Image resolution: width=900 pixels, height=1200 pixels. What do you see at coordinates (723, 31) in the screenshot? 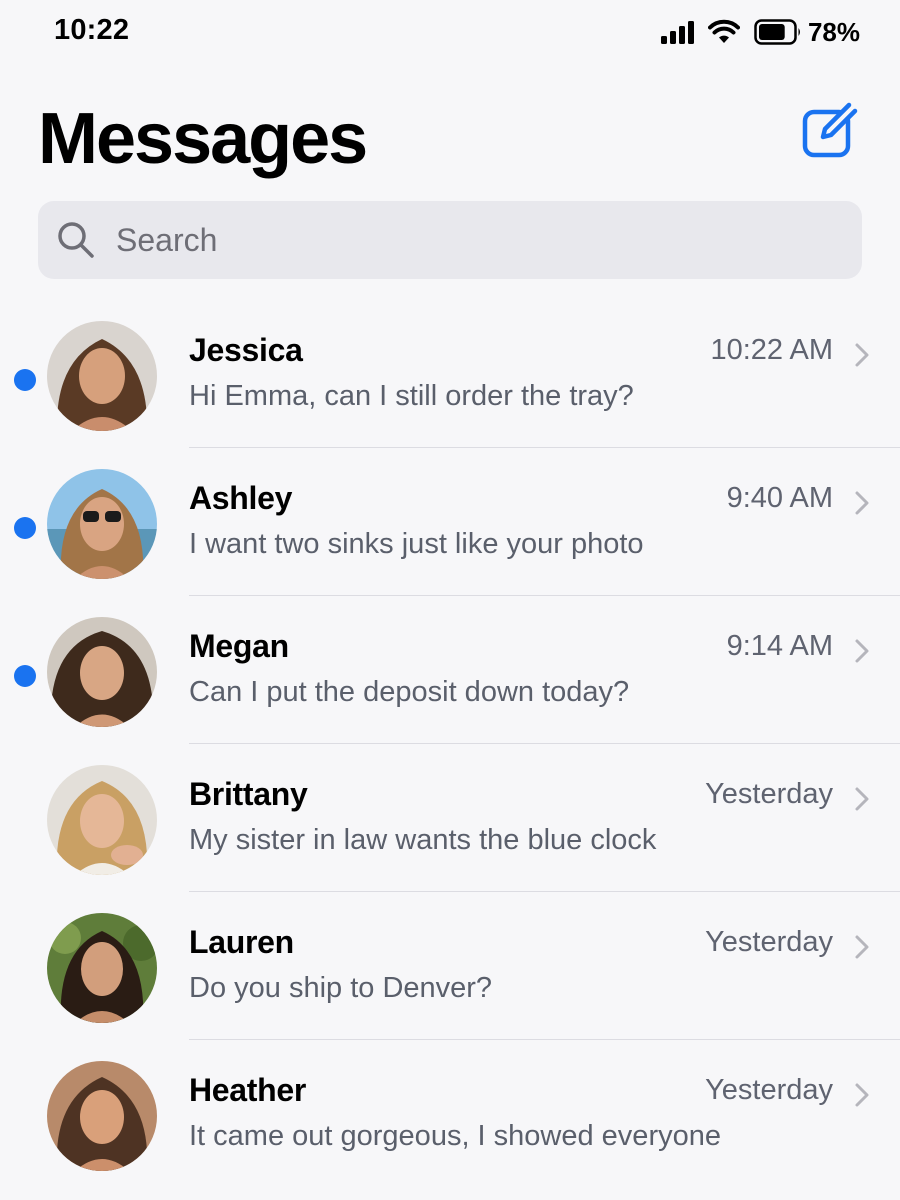
I see `wifi-icon` at bounding box center [723, 31].